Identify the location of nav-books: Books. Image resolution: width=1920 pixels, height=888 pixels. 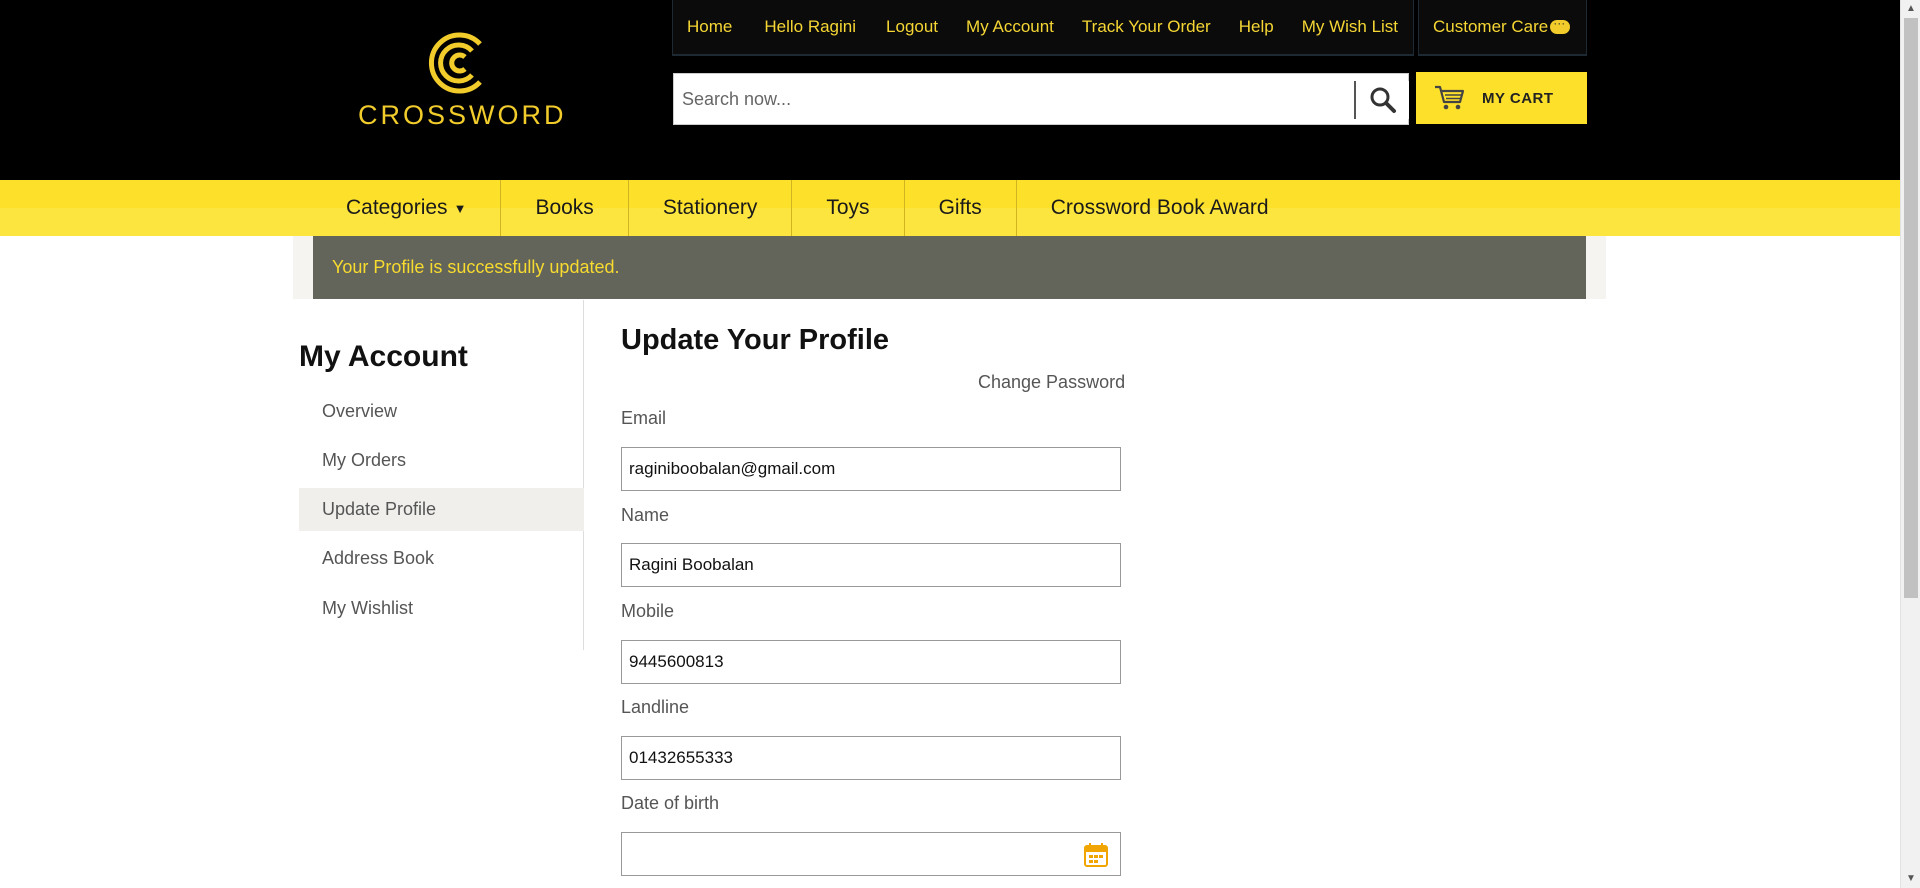
(565, 208).